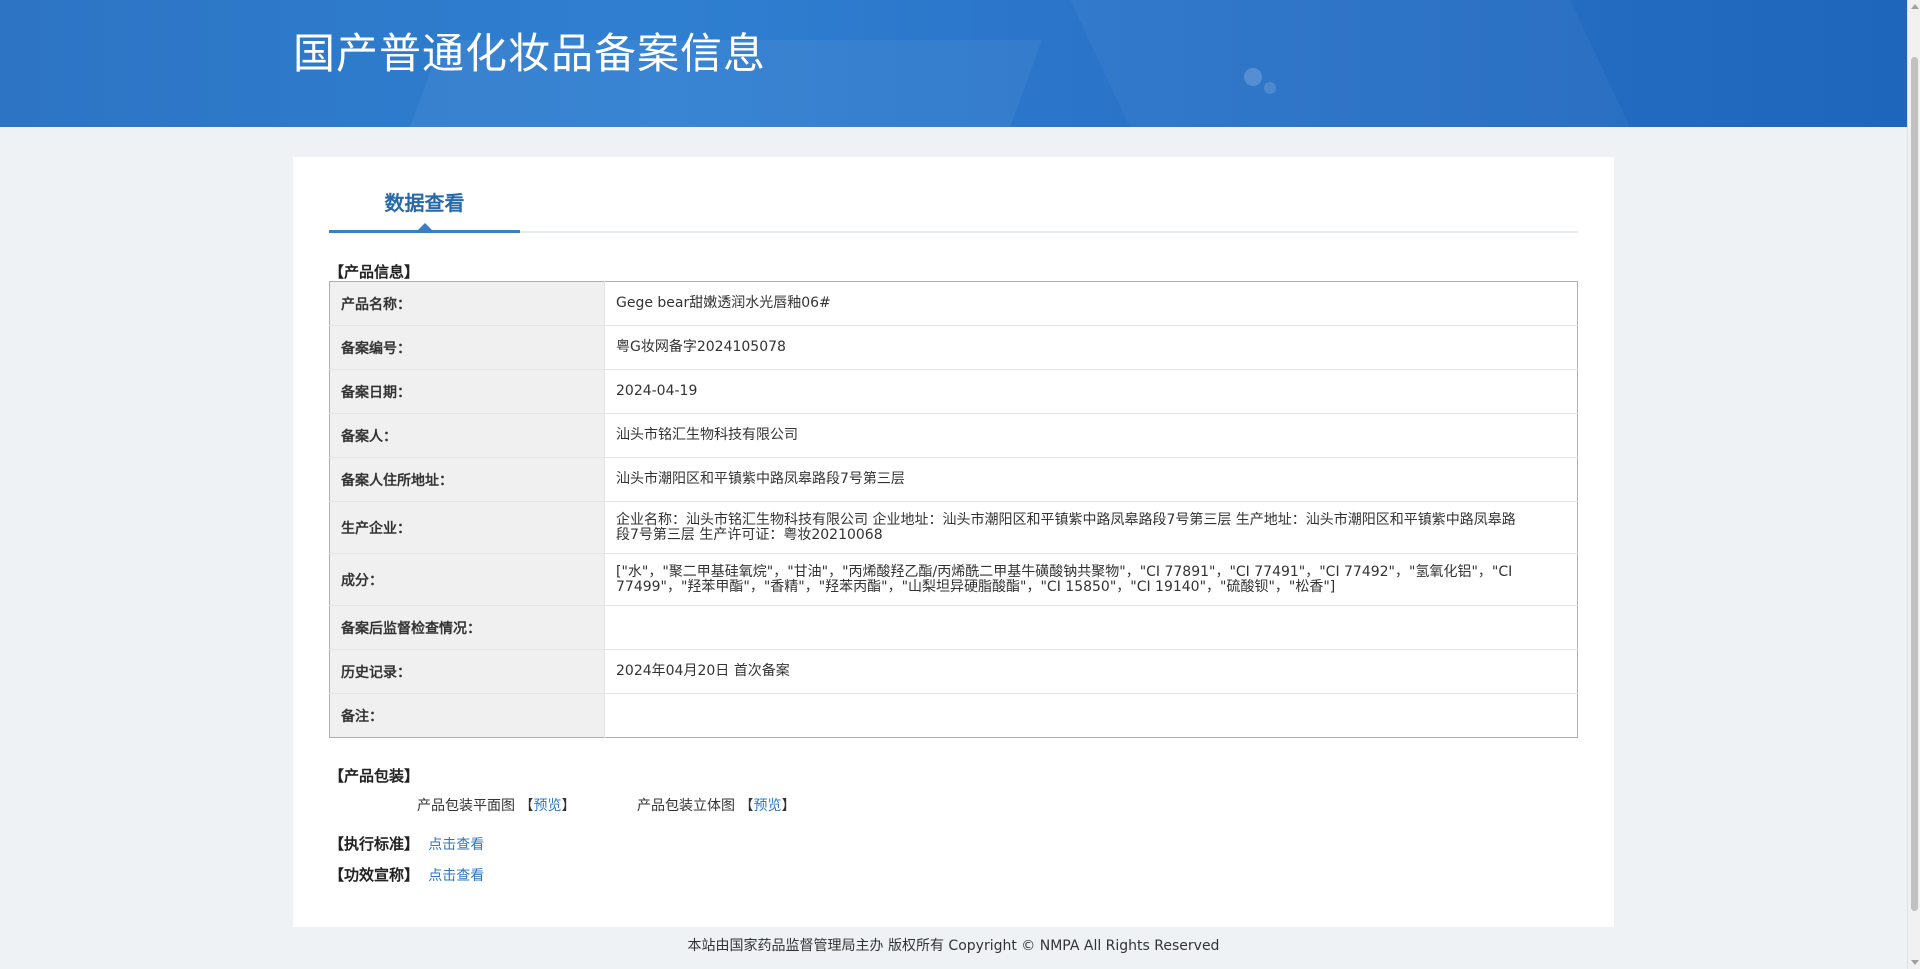  I want to click on row-label: 备案人住所地址：, so click(467, 479).